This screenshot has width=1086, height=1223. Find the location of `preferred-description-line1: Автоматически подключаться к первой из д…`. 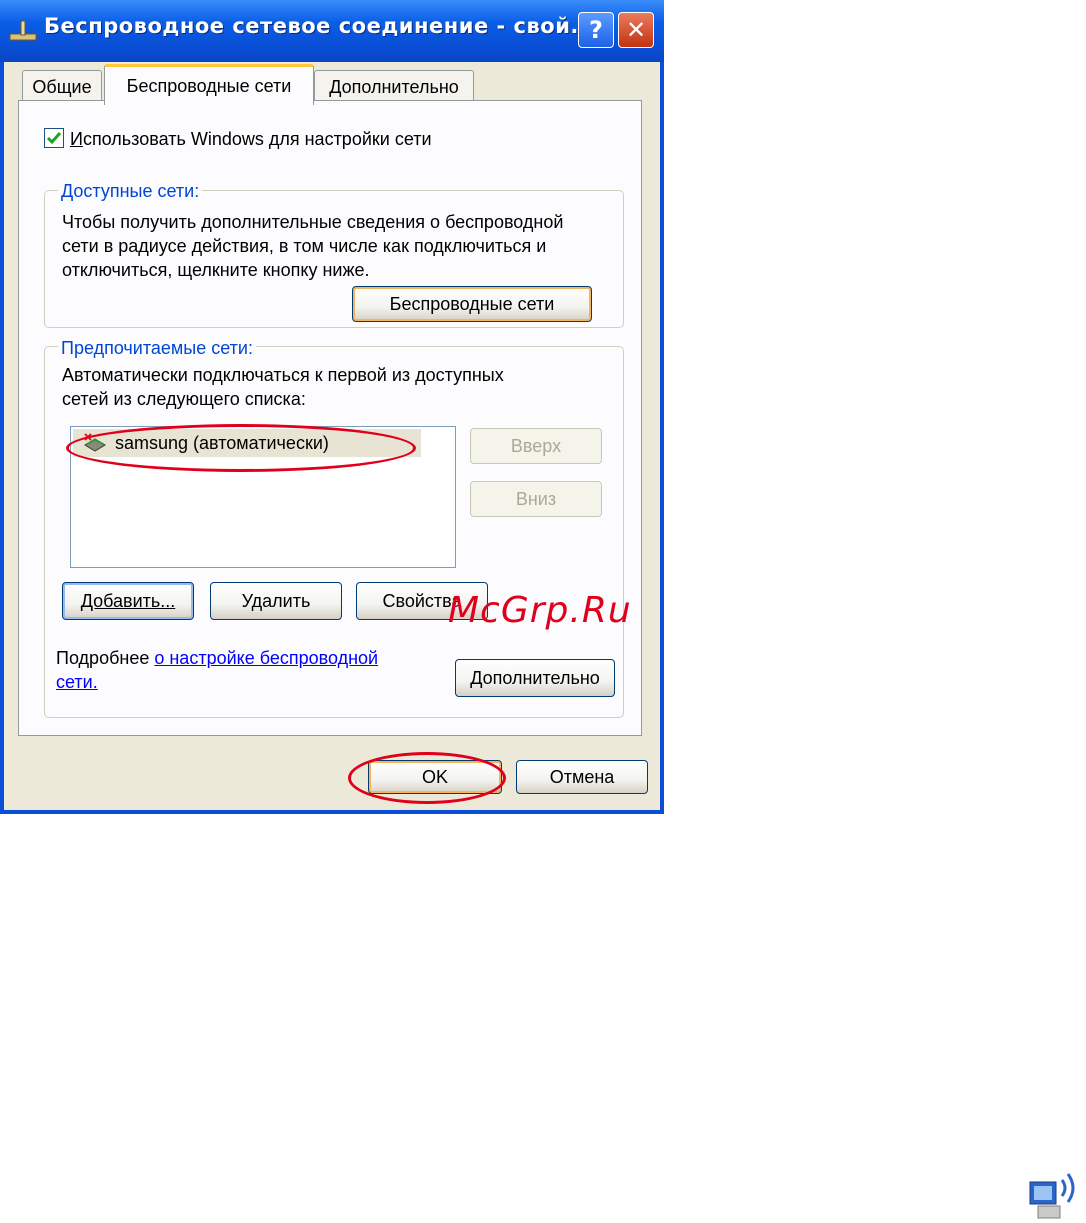

preferred-description-line1: Автоматически подключаться к первой из д… is located at coordinates (283, 375).